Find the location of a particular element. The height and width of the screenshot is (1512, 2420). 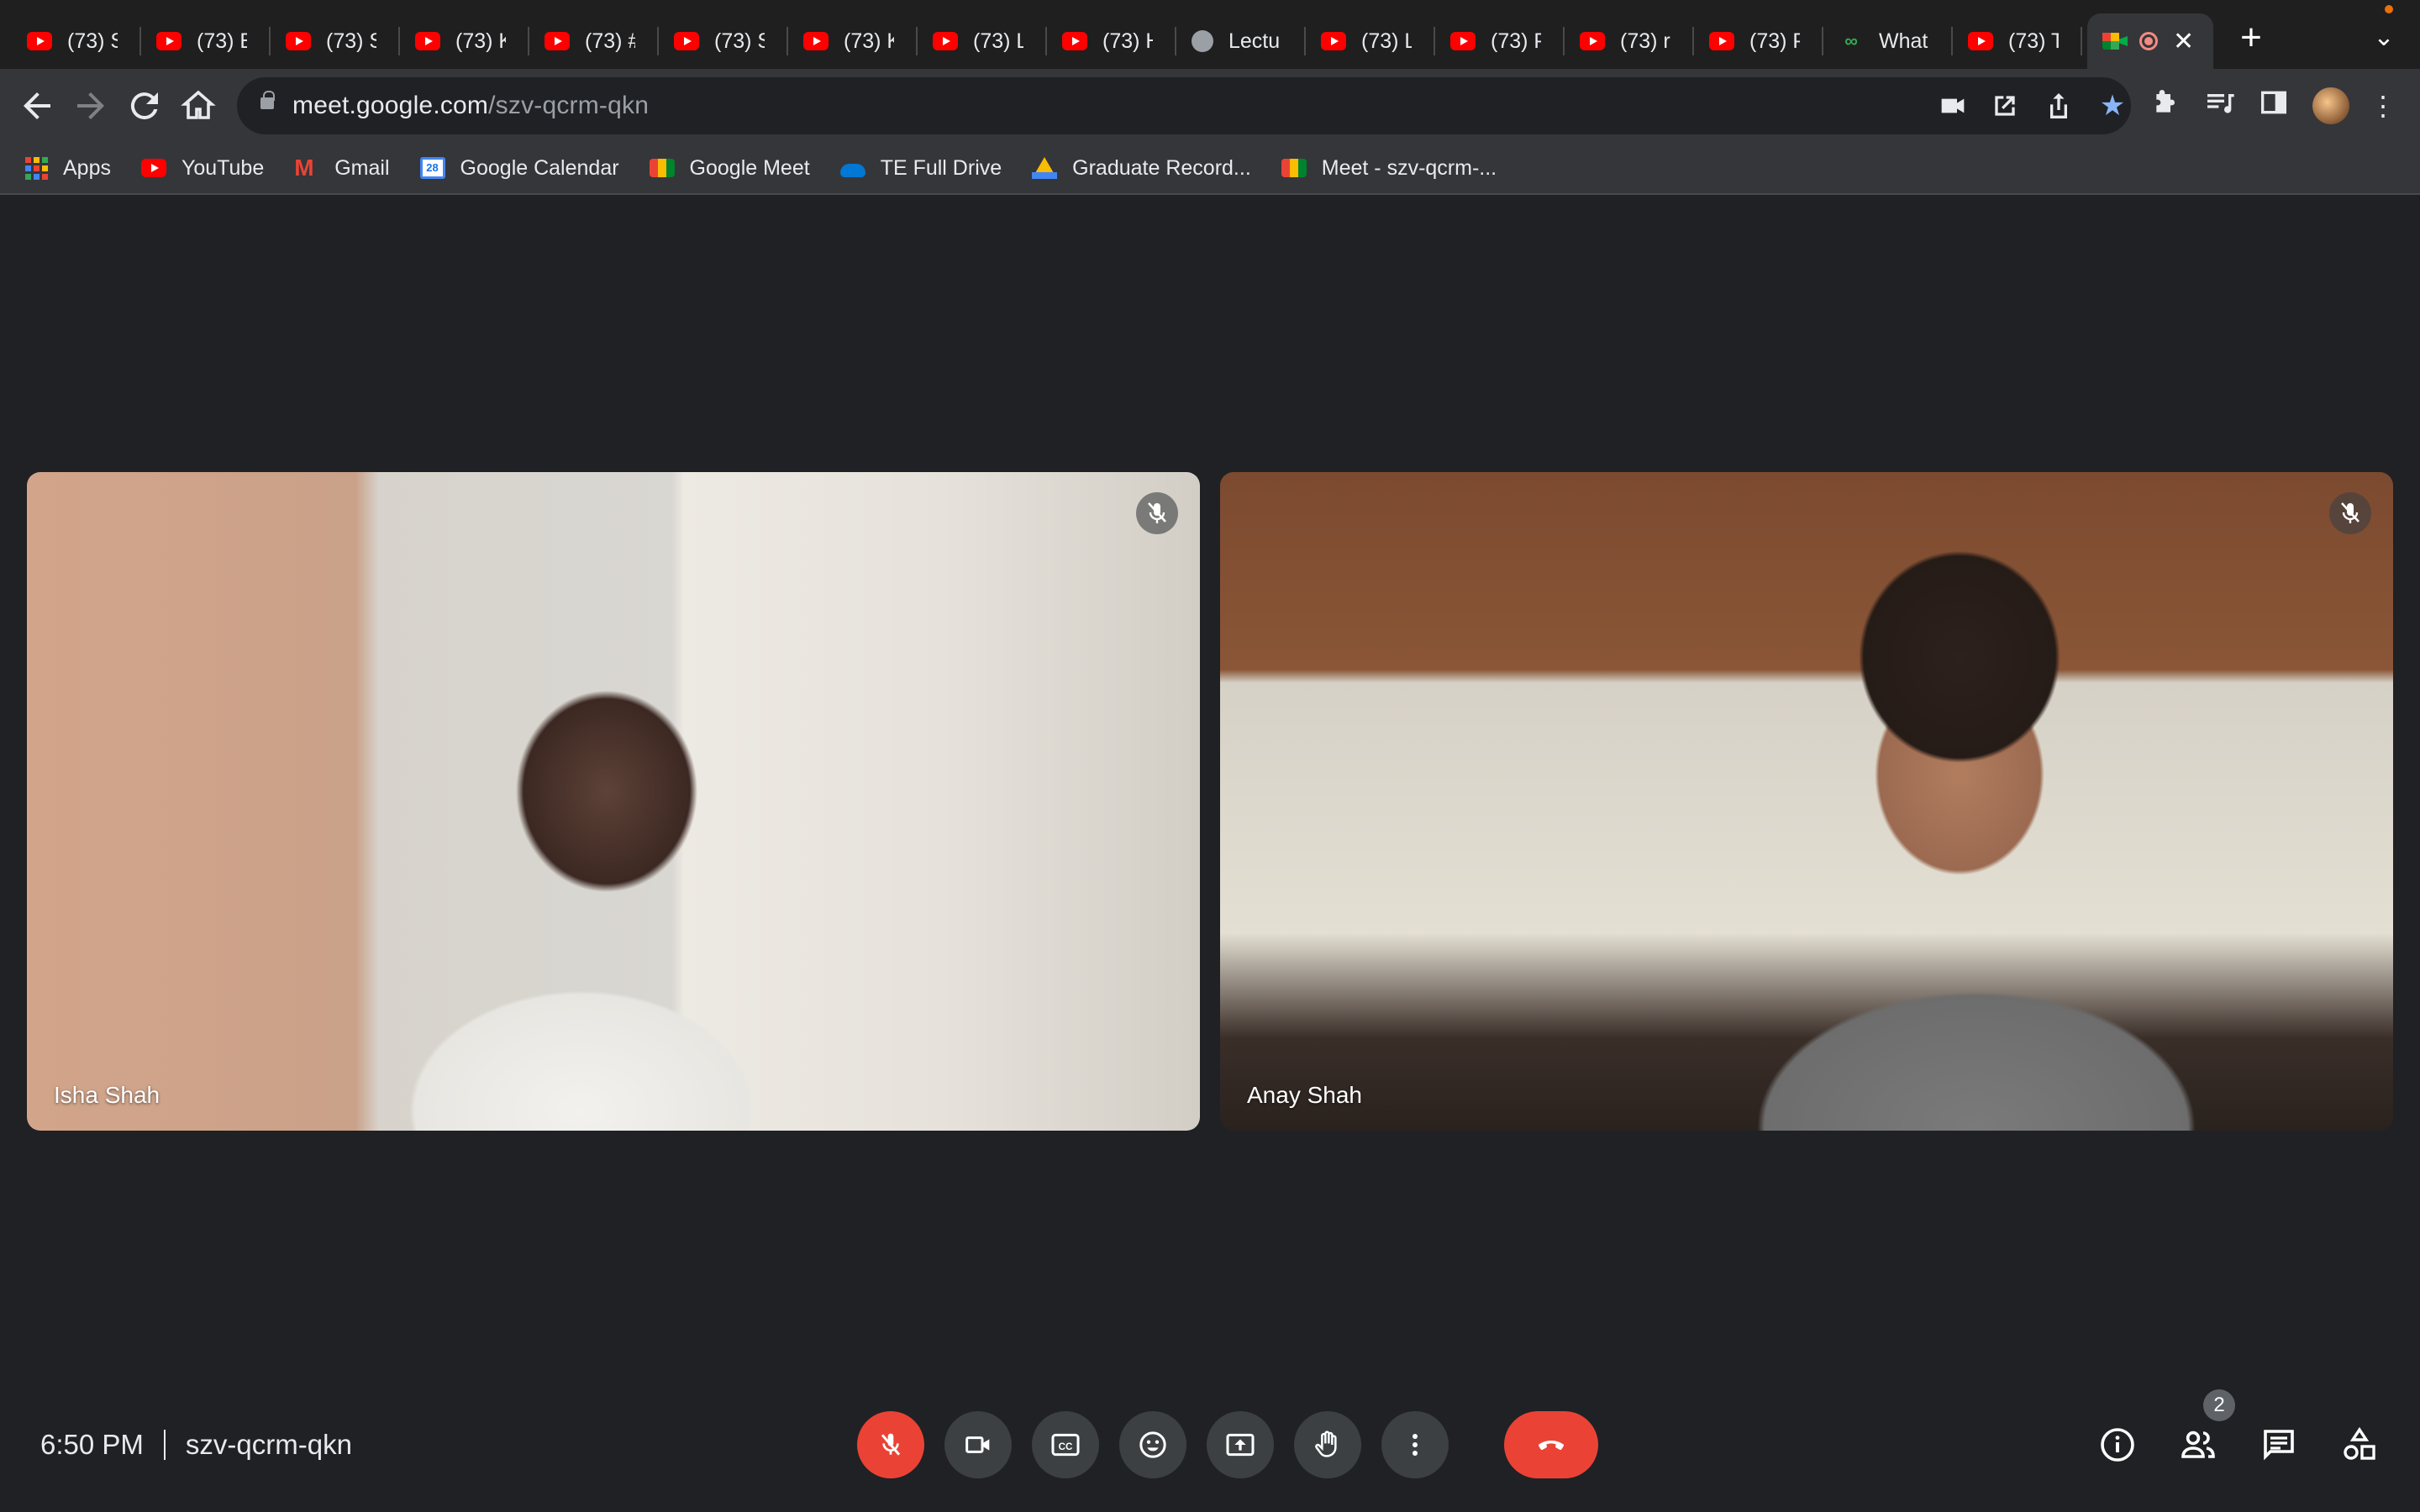

present-to-all-icon is located at coordinates (1240, 1445).